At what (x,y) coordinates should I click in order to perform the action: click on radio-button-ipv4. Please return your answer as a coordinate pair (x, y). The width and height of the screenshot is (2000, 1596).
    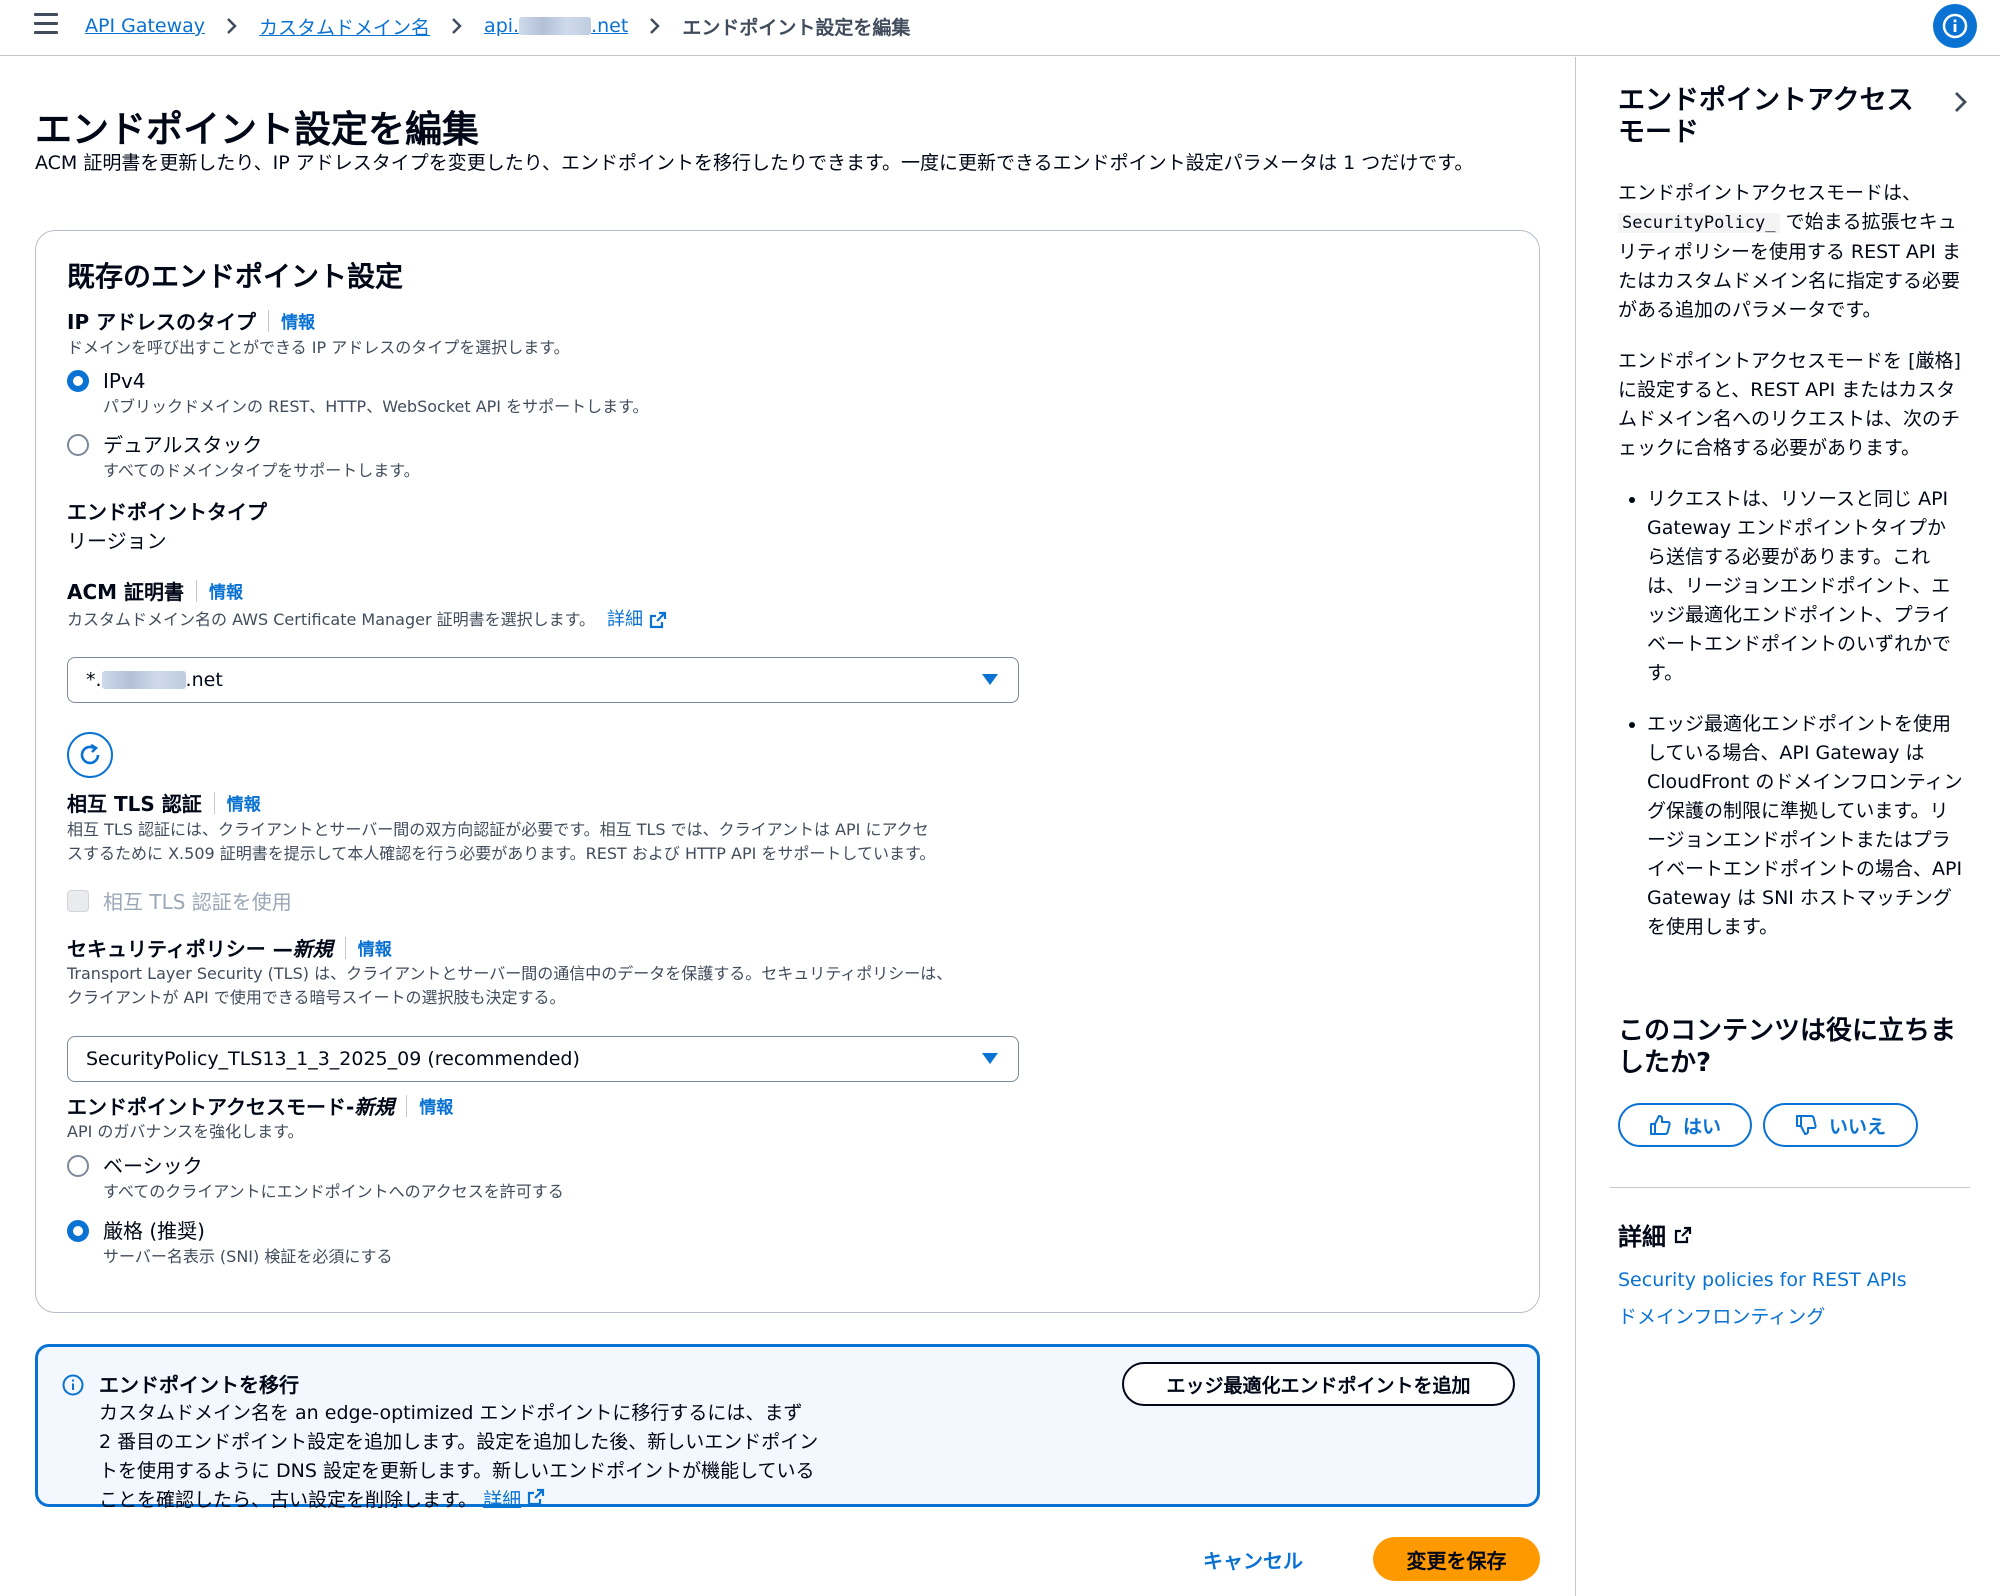
    Looking at the image, I should click on (78, 381).